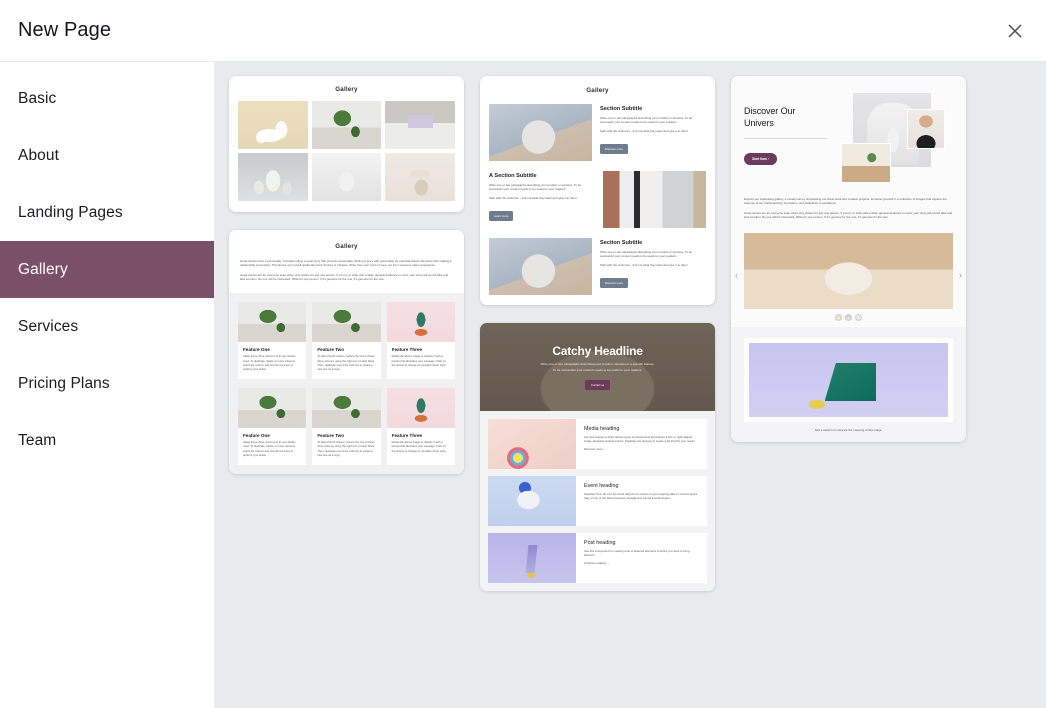 Image resolution: width=1046 pixels, height=708 pixels. Describe the element at coordinates (602, 429) in the screenshot. I see `list-item-heading: Media heading` at that location.